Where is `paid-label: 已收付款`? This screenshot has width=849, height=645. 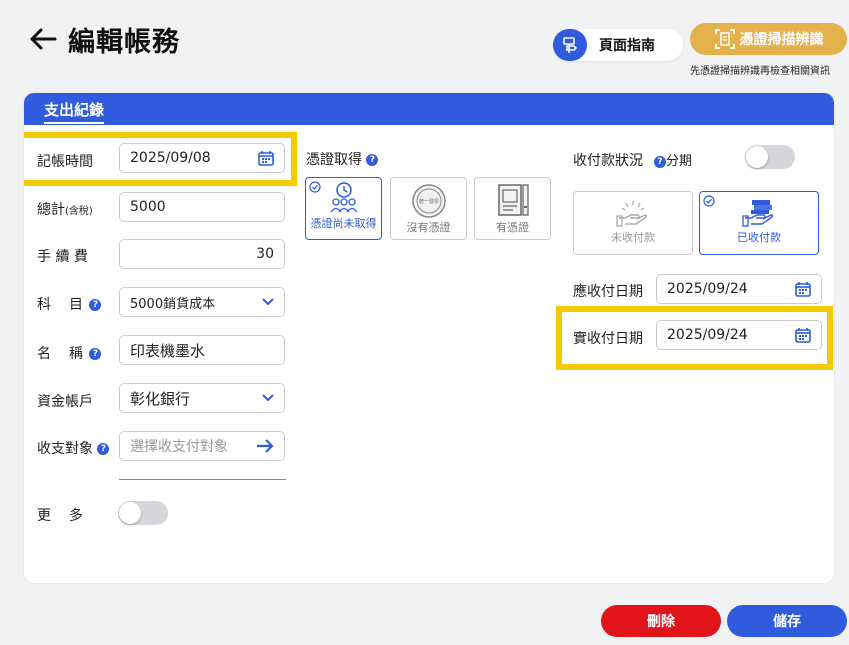
paid-label: 已收付款 is located at coordinates (759, 237).